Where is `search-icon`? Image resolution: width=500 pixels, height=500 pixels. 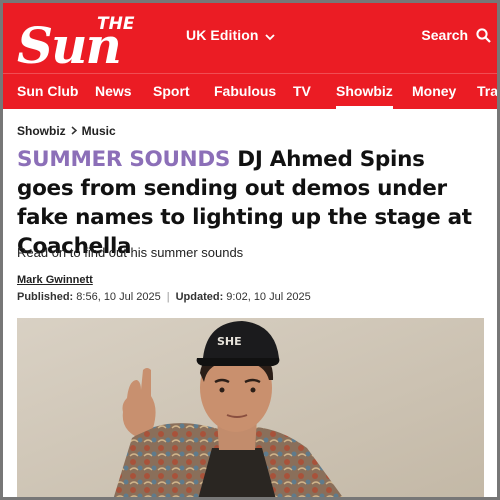 search-icon is located at coordinates (481, 35).